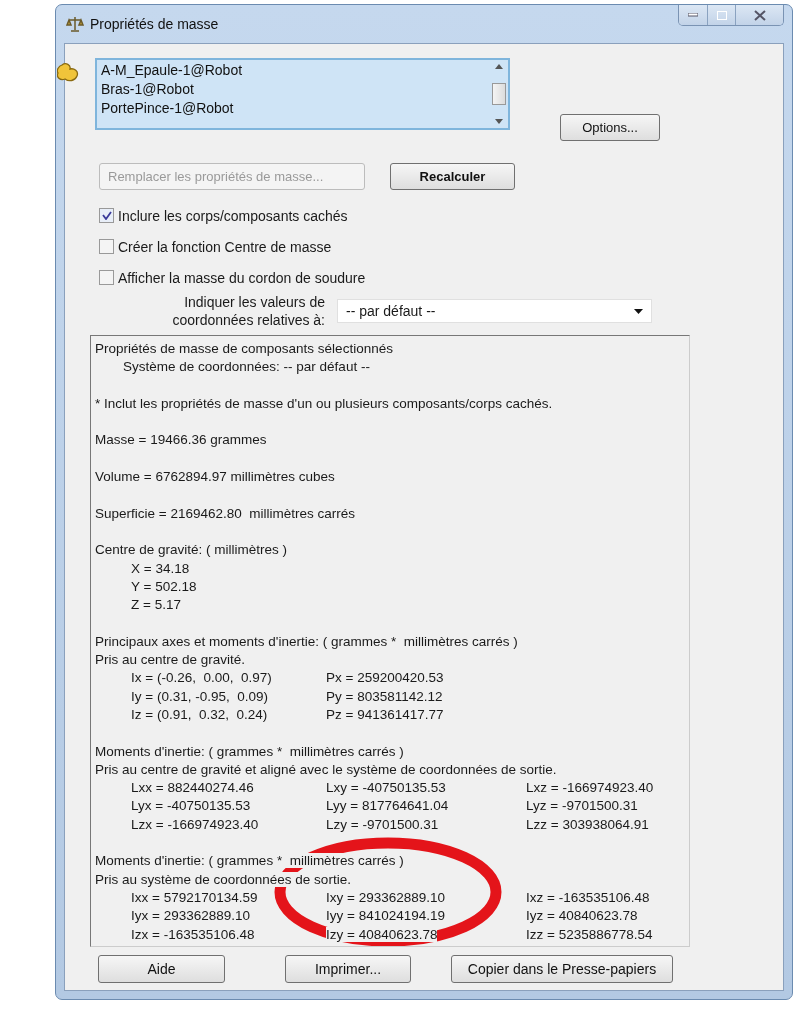 The height and width of the screenshot is (1010, 803). What do you see at coordinates (499, 66) in the screenshot?
I see `scroll-up-icon` at bounding box center [499, 66].